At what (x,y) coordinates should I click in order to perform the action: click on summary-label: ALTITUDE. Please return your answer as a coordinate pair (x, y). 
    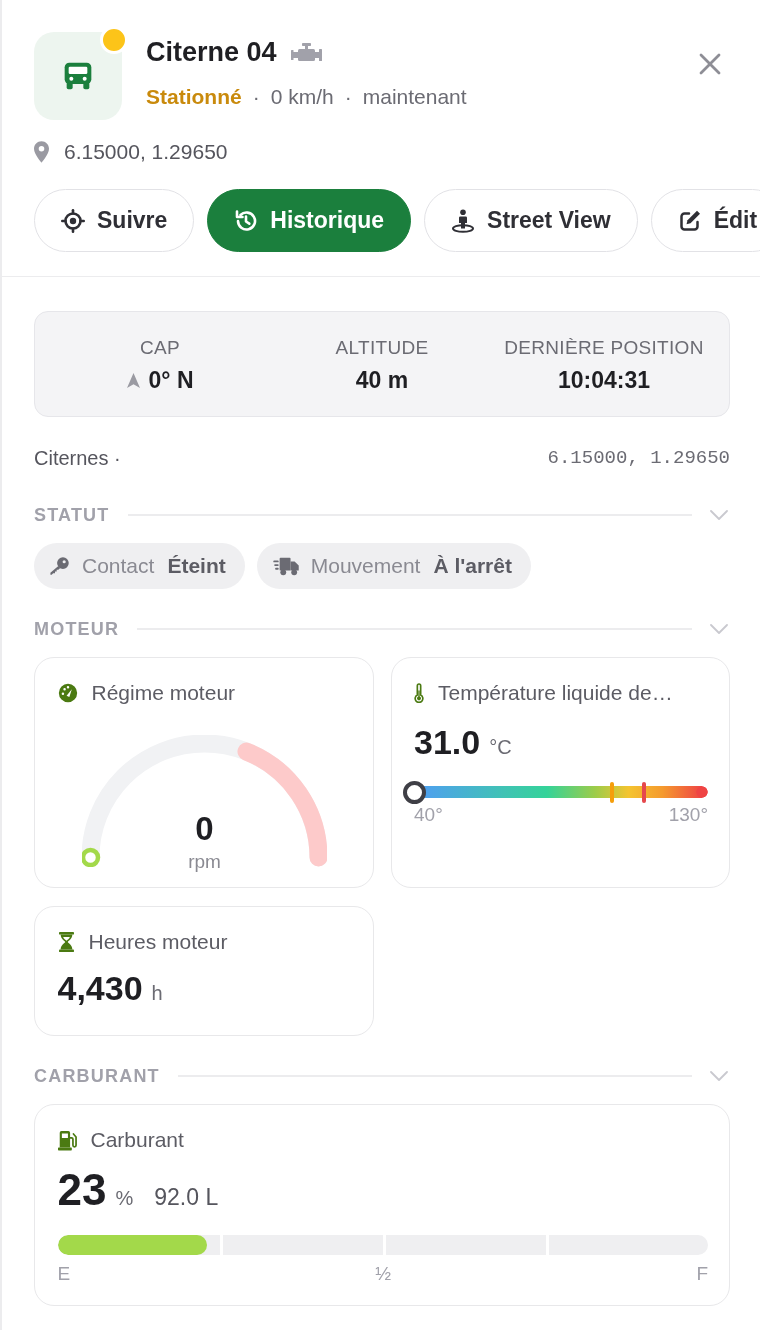
    Looking at the image, I should click on (382, 348).